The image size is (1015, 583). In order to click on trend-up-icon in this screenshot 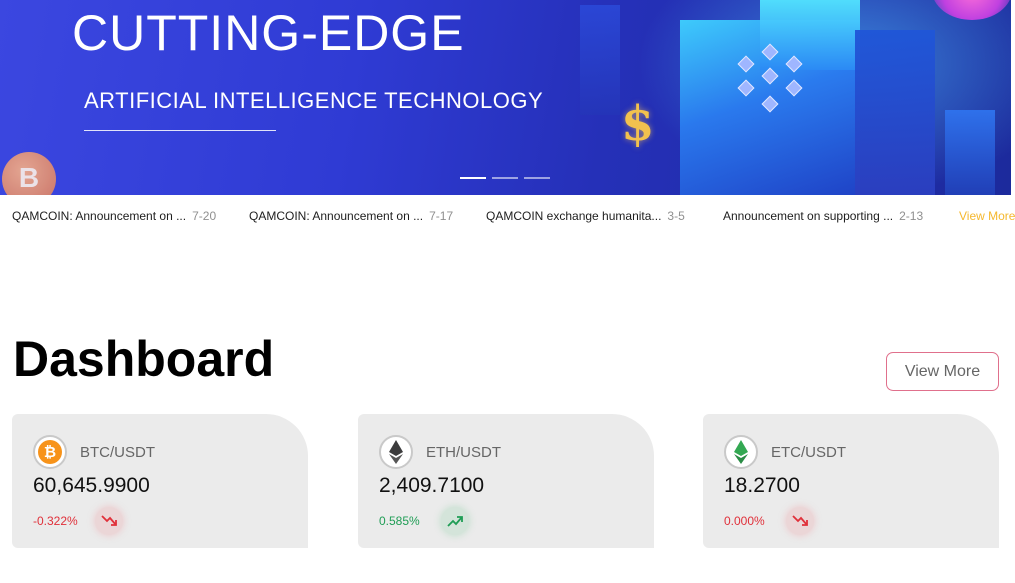, I will do `click(455, 521)`.